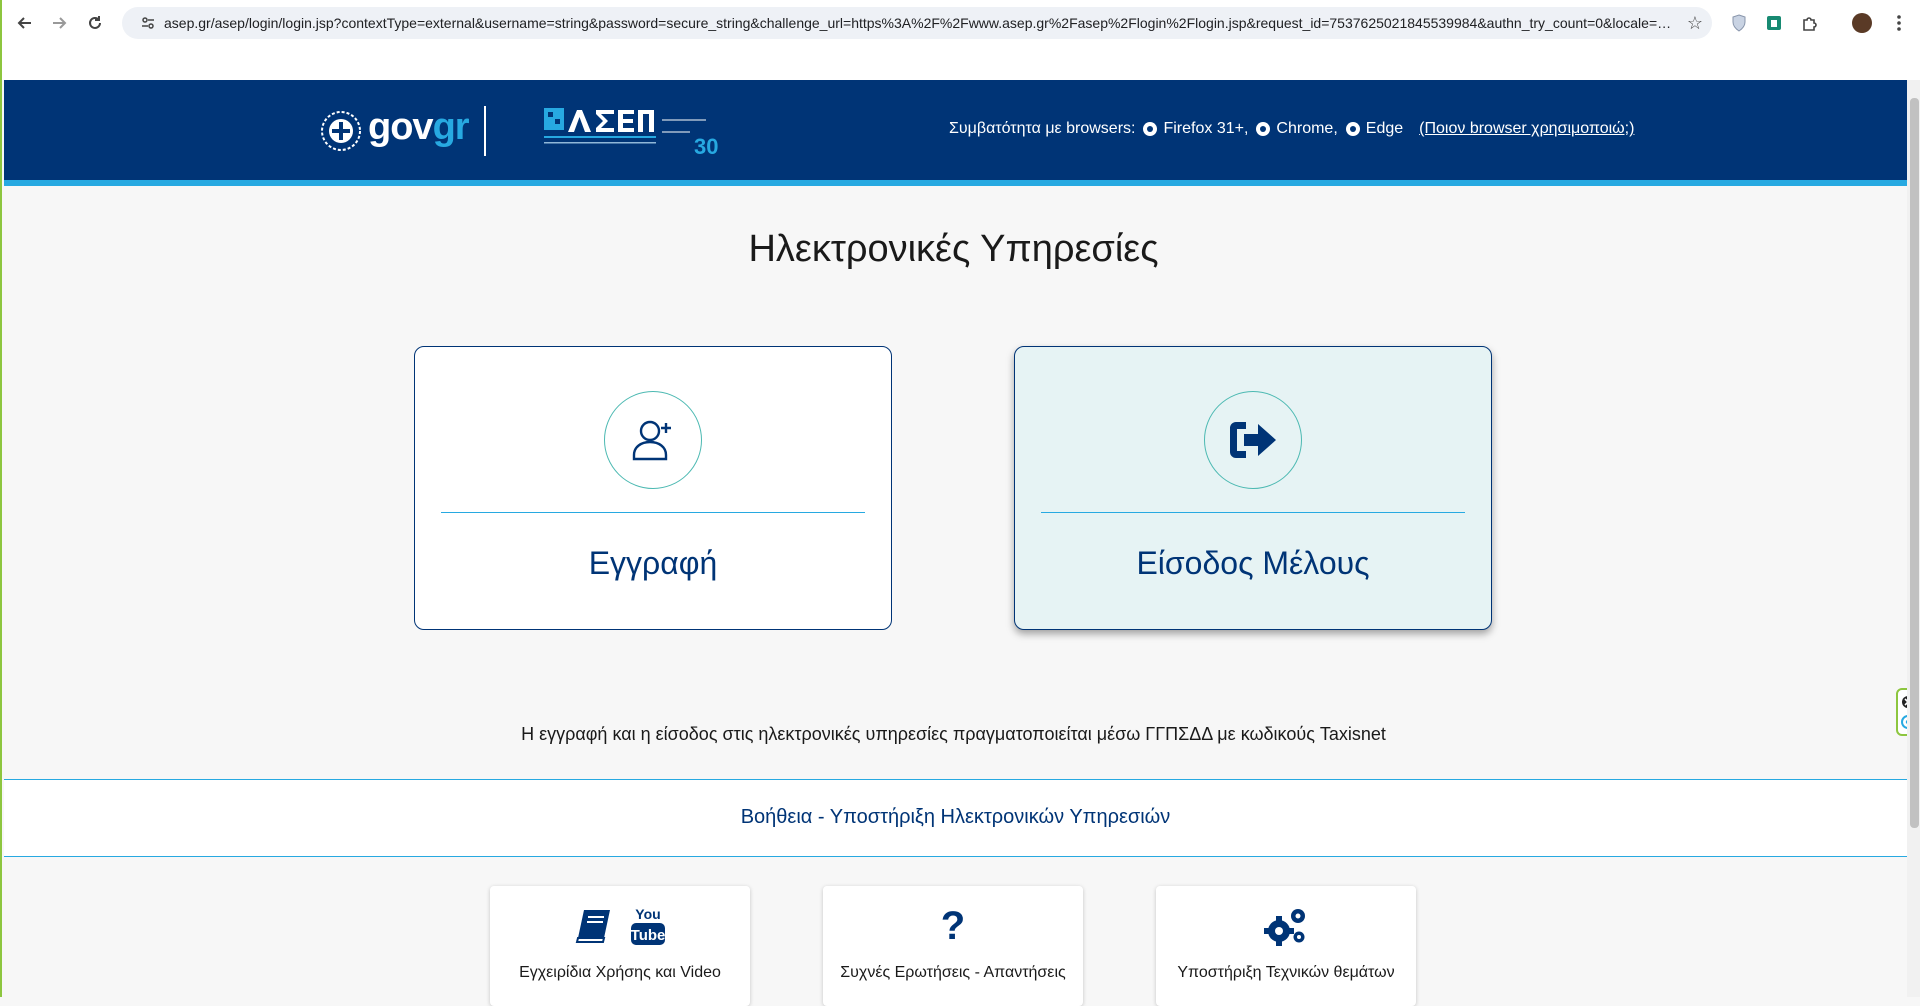 The image size is (1920, 1006). I want to click on gears-icon, so click(1284, 927).